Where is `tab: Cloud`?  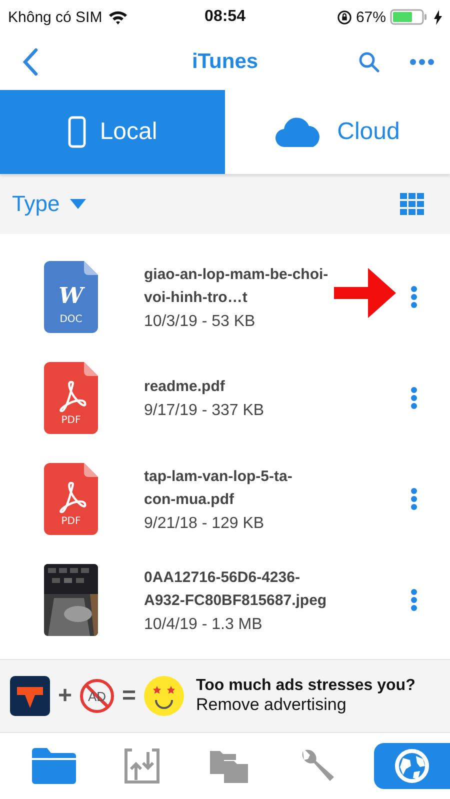
tab: Cloud is located at coordinates (337, 132).